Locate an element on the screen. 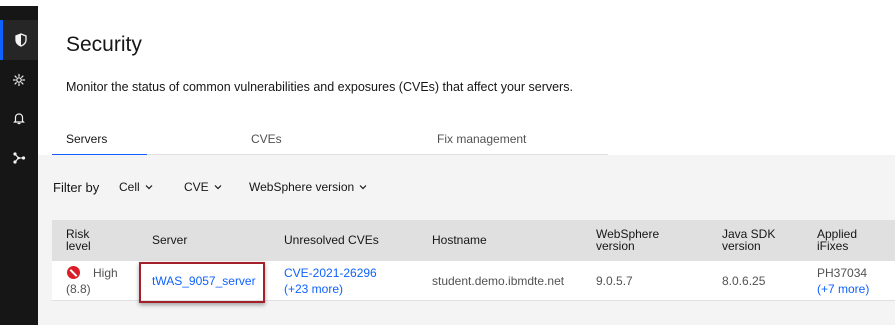  tab-bar: Servers CVEs Fix management is located at coordinates (329, 140).